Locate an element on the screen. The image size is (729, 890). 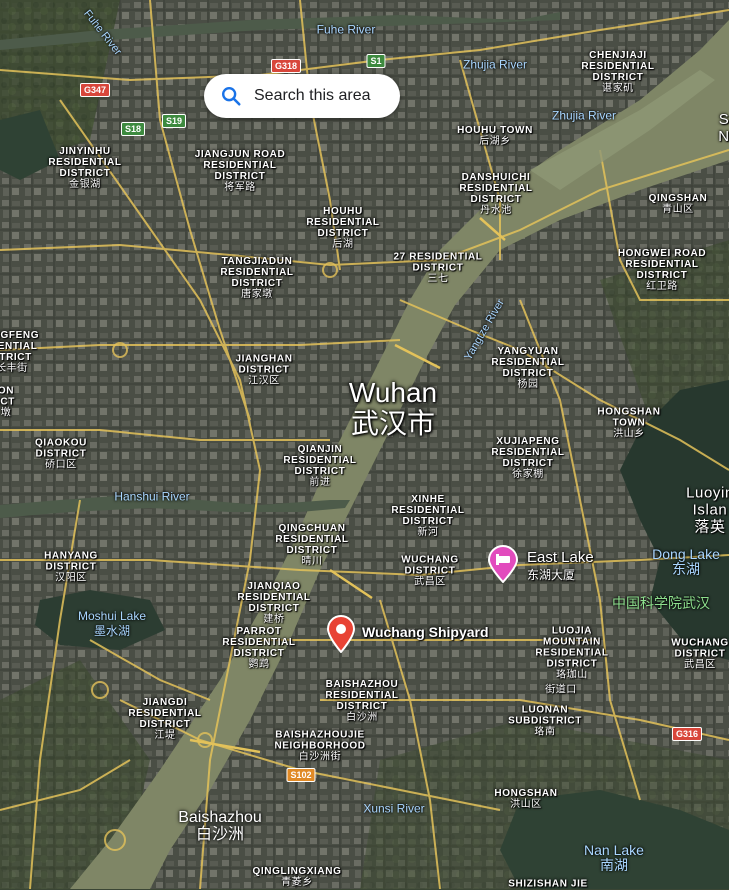
baishazhou-label: Baishazhou 白沙洲 is located at coordinates (220, 826).